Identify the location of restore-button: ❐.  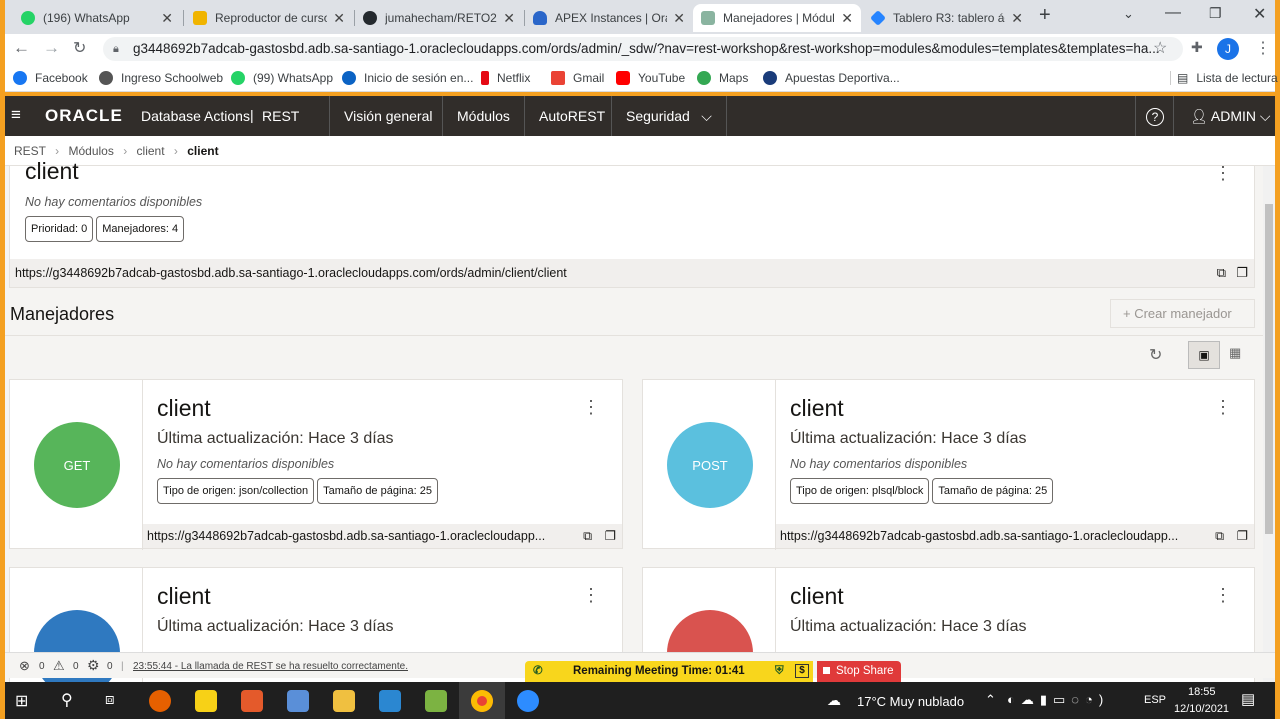
(1215, 13).